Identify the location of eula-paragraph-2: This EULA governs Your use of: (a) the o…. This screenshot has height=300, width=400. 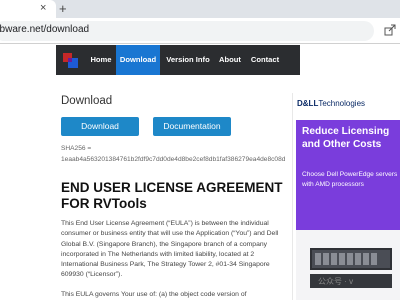
(154, 294).